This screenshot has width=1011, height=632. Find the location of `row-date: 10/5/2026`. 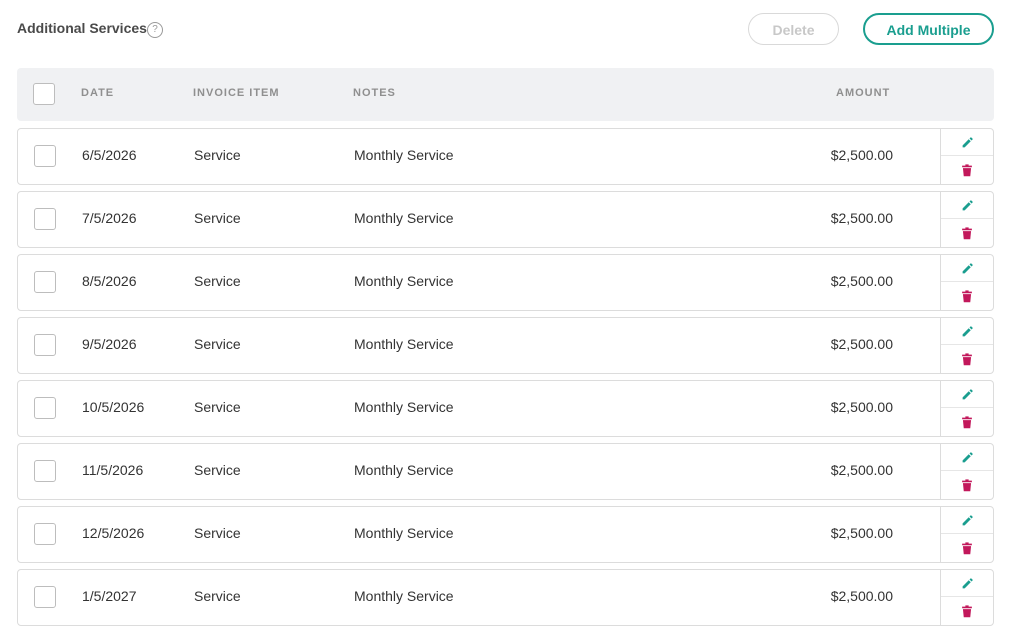

row-date: 10/5/2026 is located at coordinates (113, 407).